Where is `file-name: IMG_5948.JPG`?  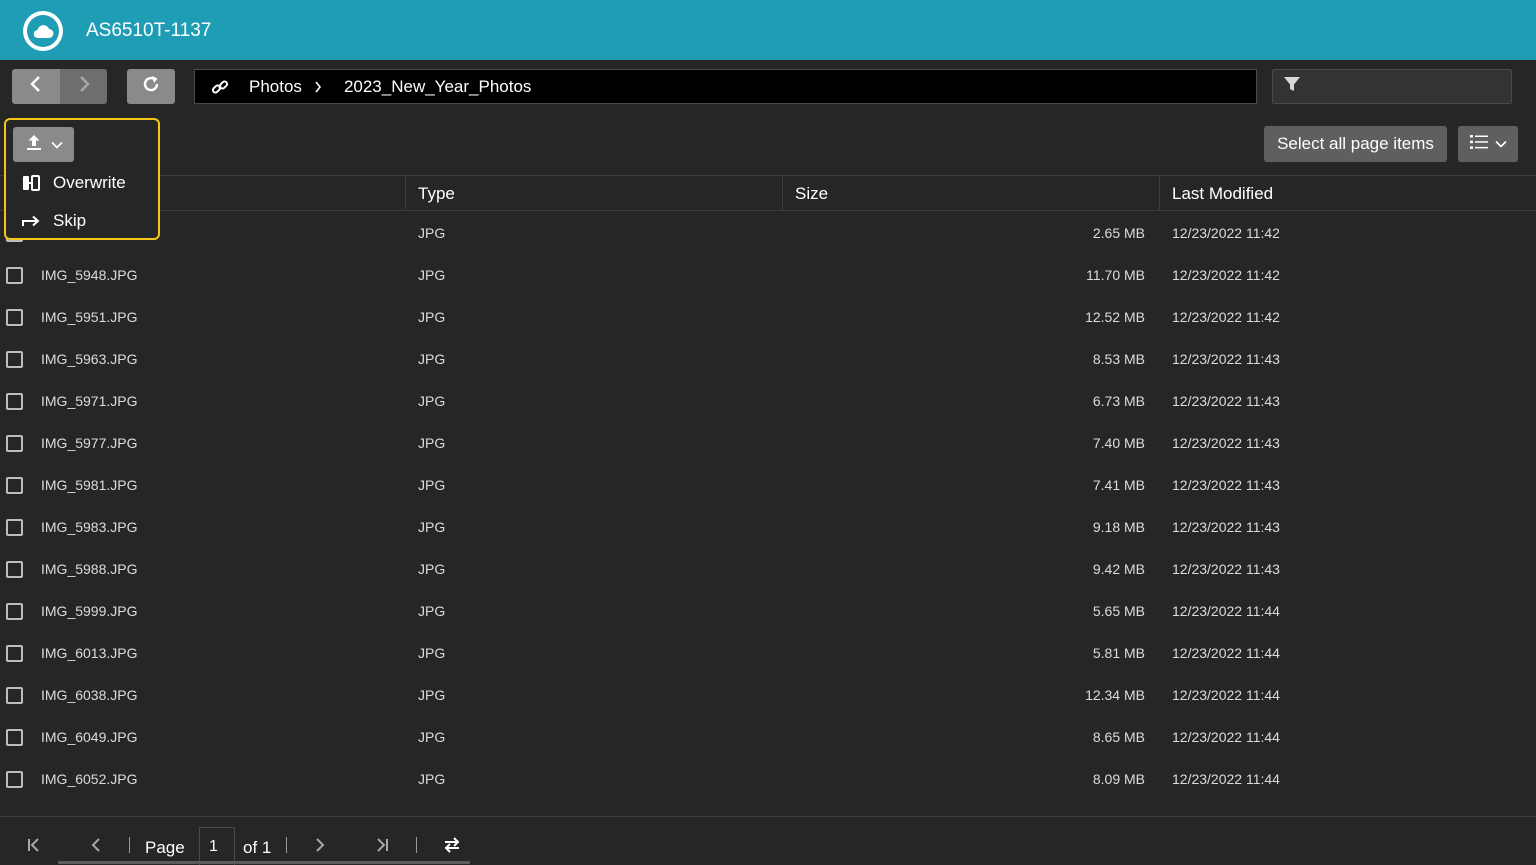
file-name: IMG_5948.JPG is located at coordinates (89, 275).